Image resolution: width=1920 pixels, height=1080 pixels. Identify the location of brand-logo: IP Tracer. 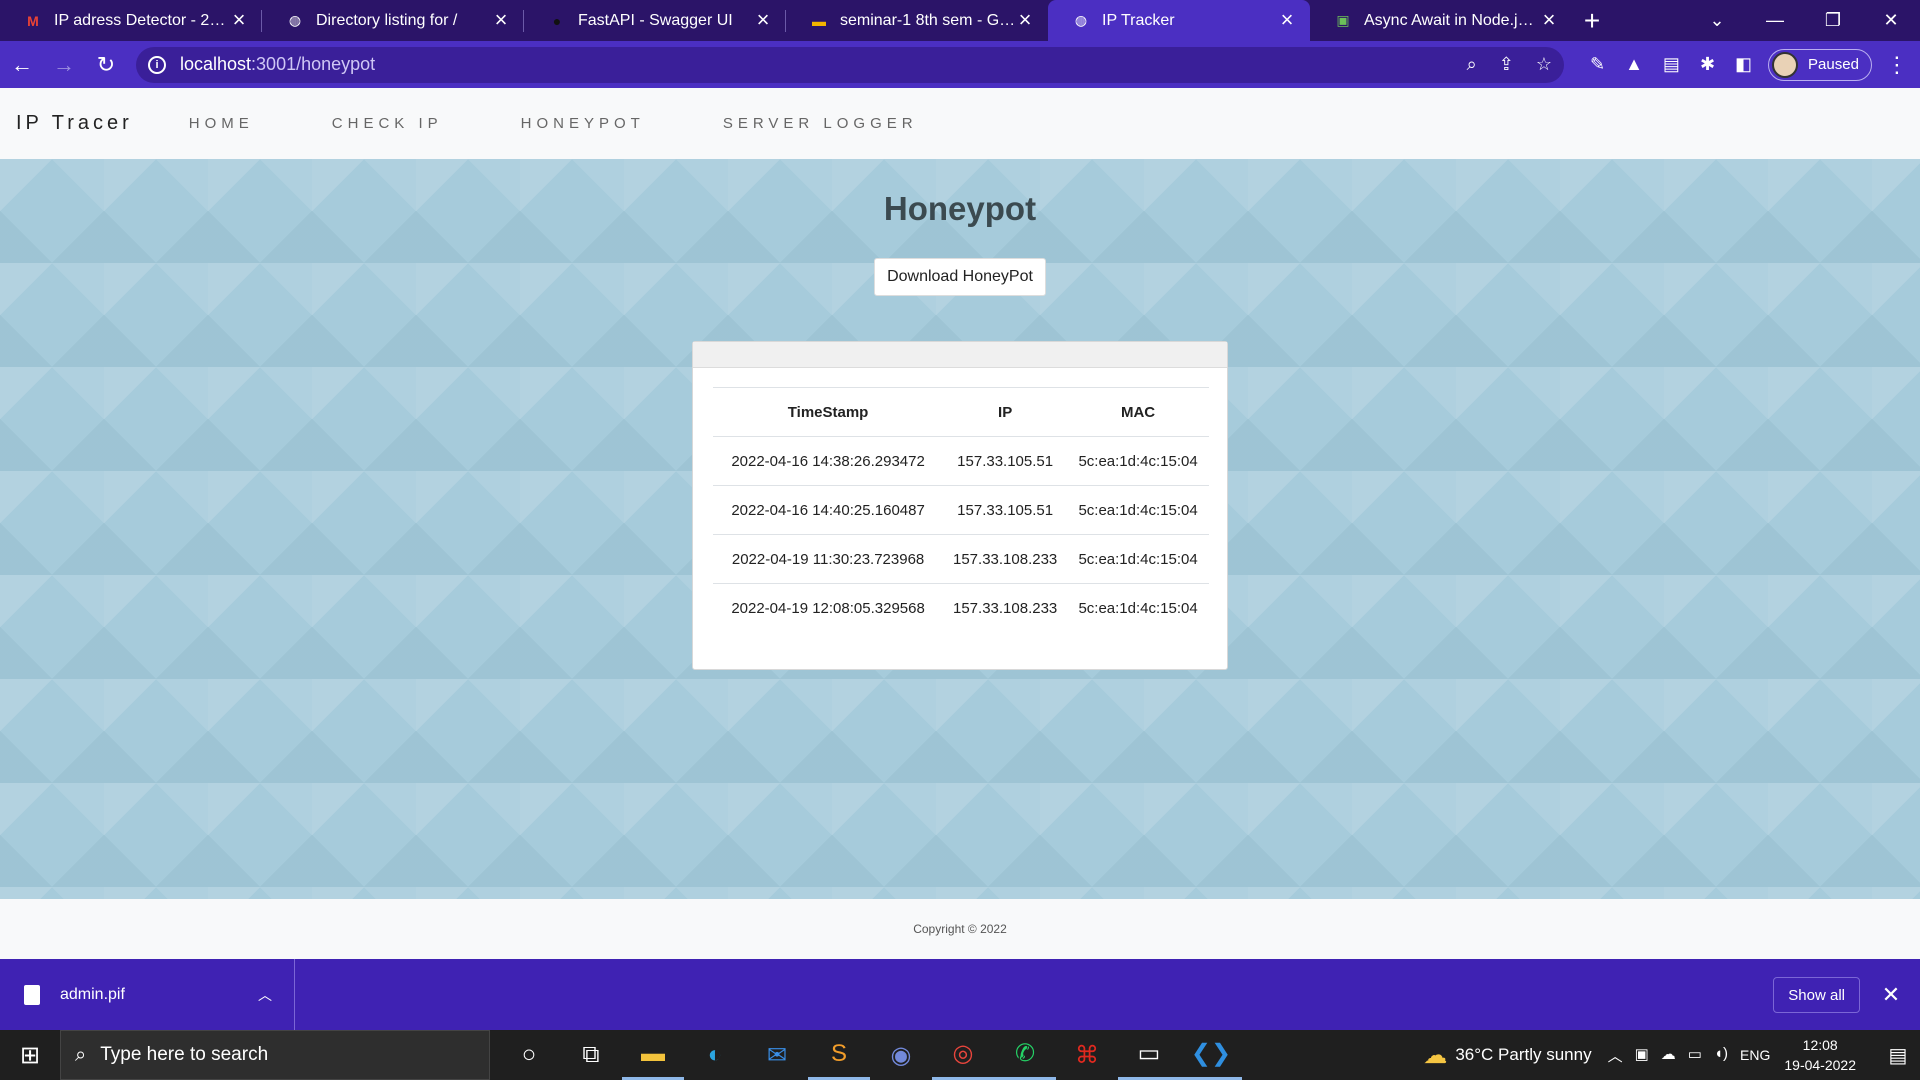
(74, 123).